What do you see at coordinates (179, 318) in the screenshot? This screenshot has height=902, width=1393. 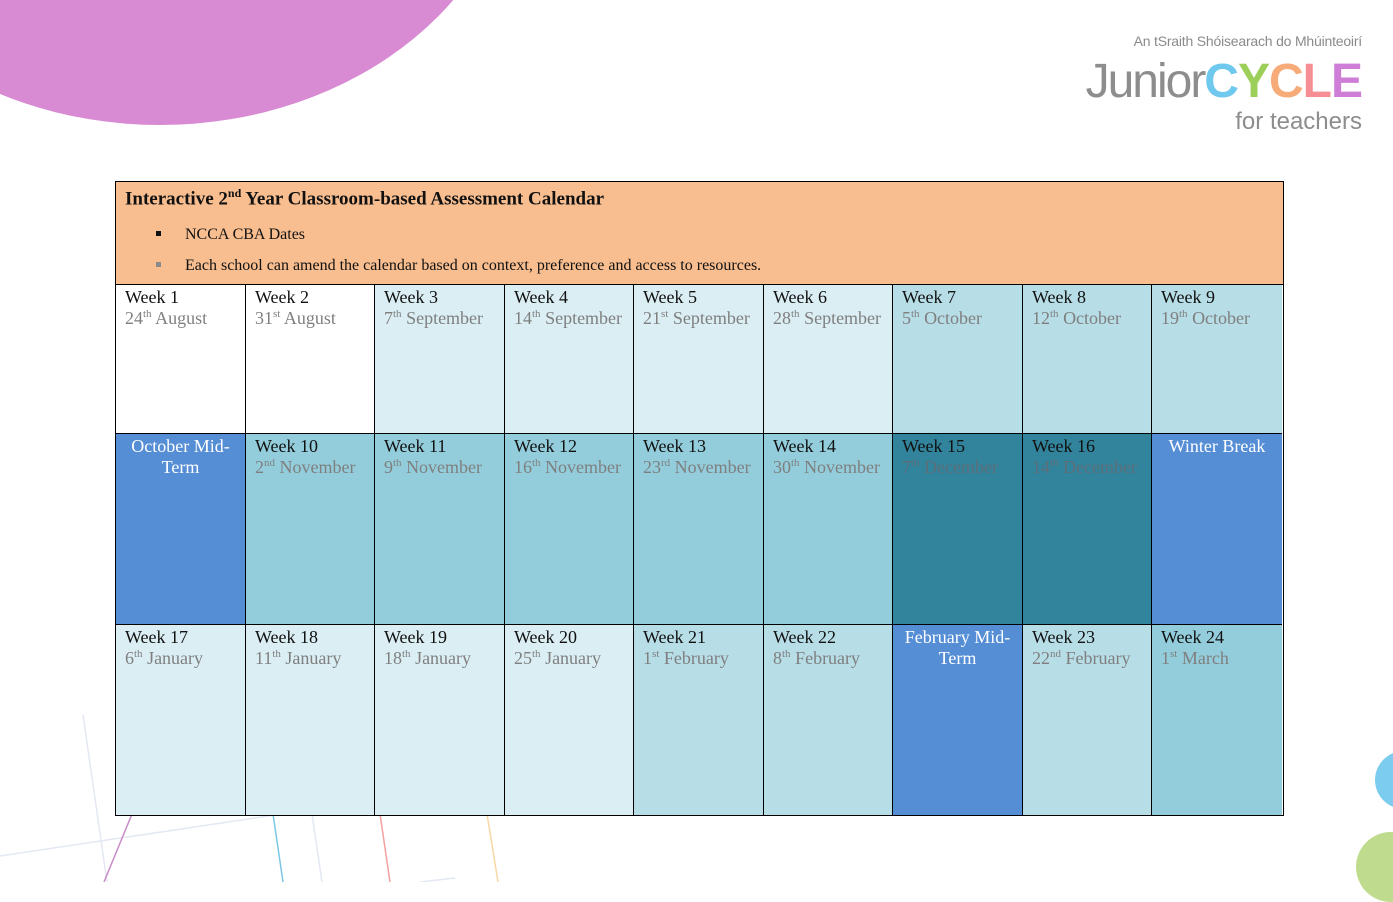 I see `date-month: August` at bounding box center [179, 318].